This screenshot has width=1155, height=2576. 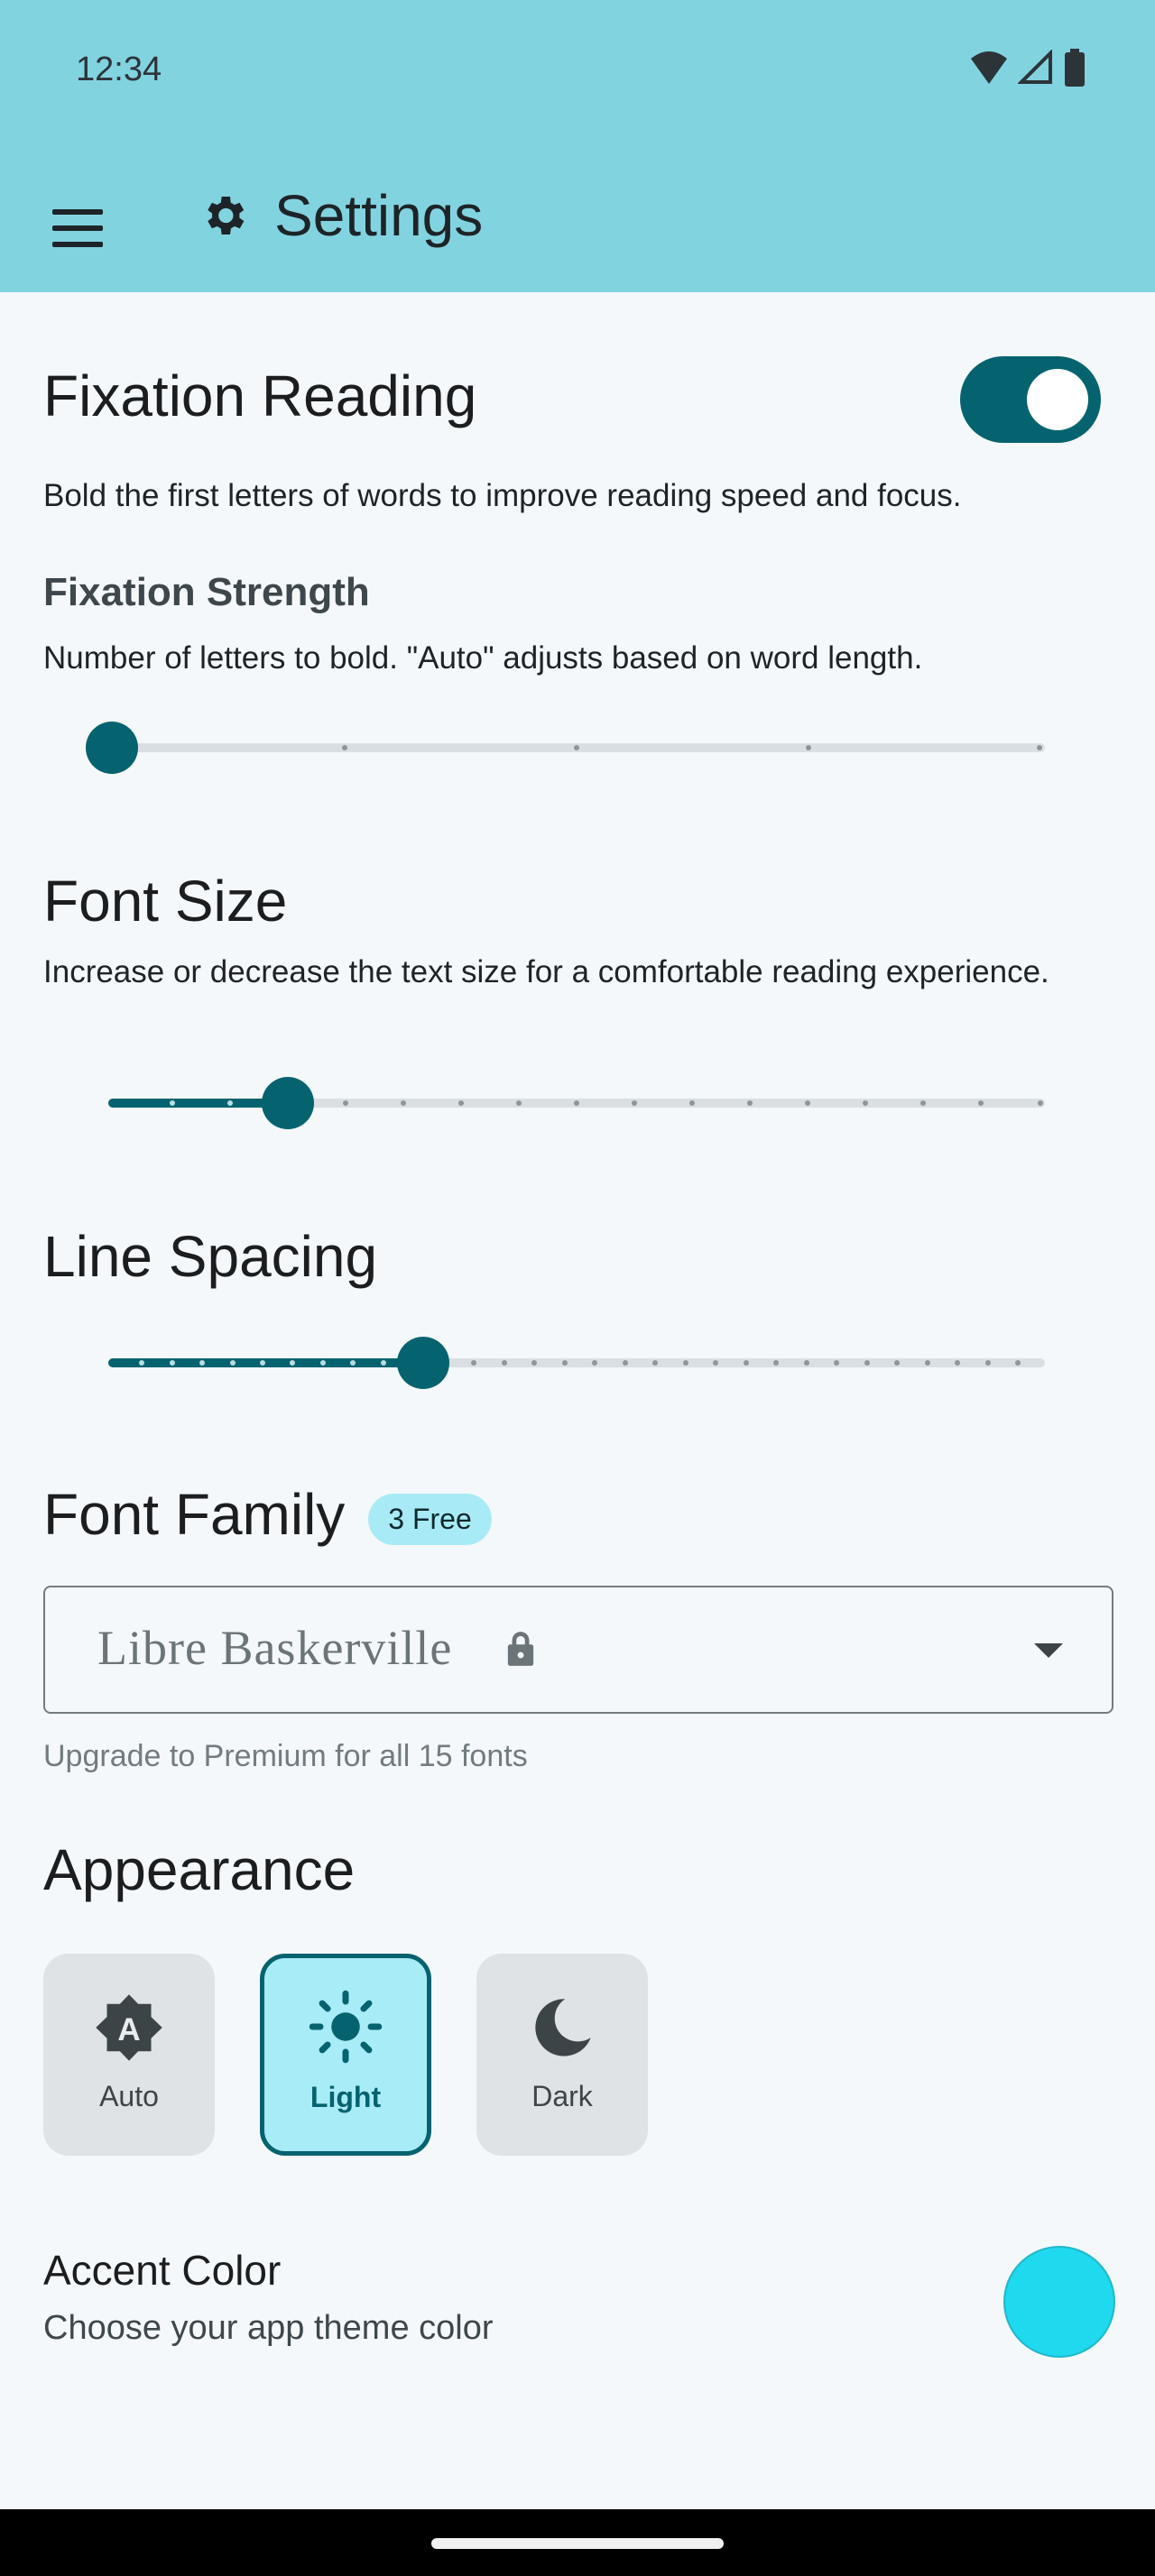 I want to click on menu-icon, so click(x=77, y=229).